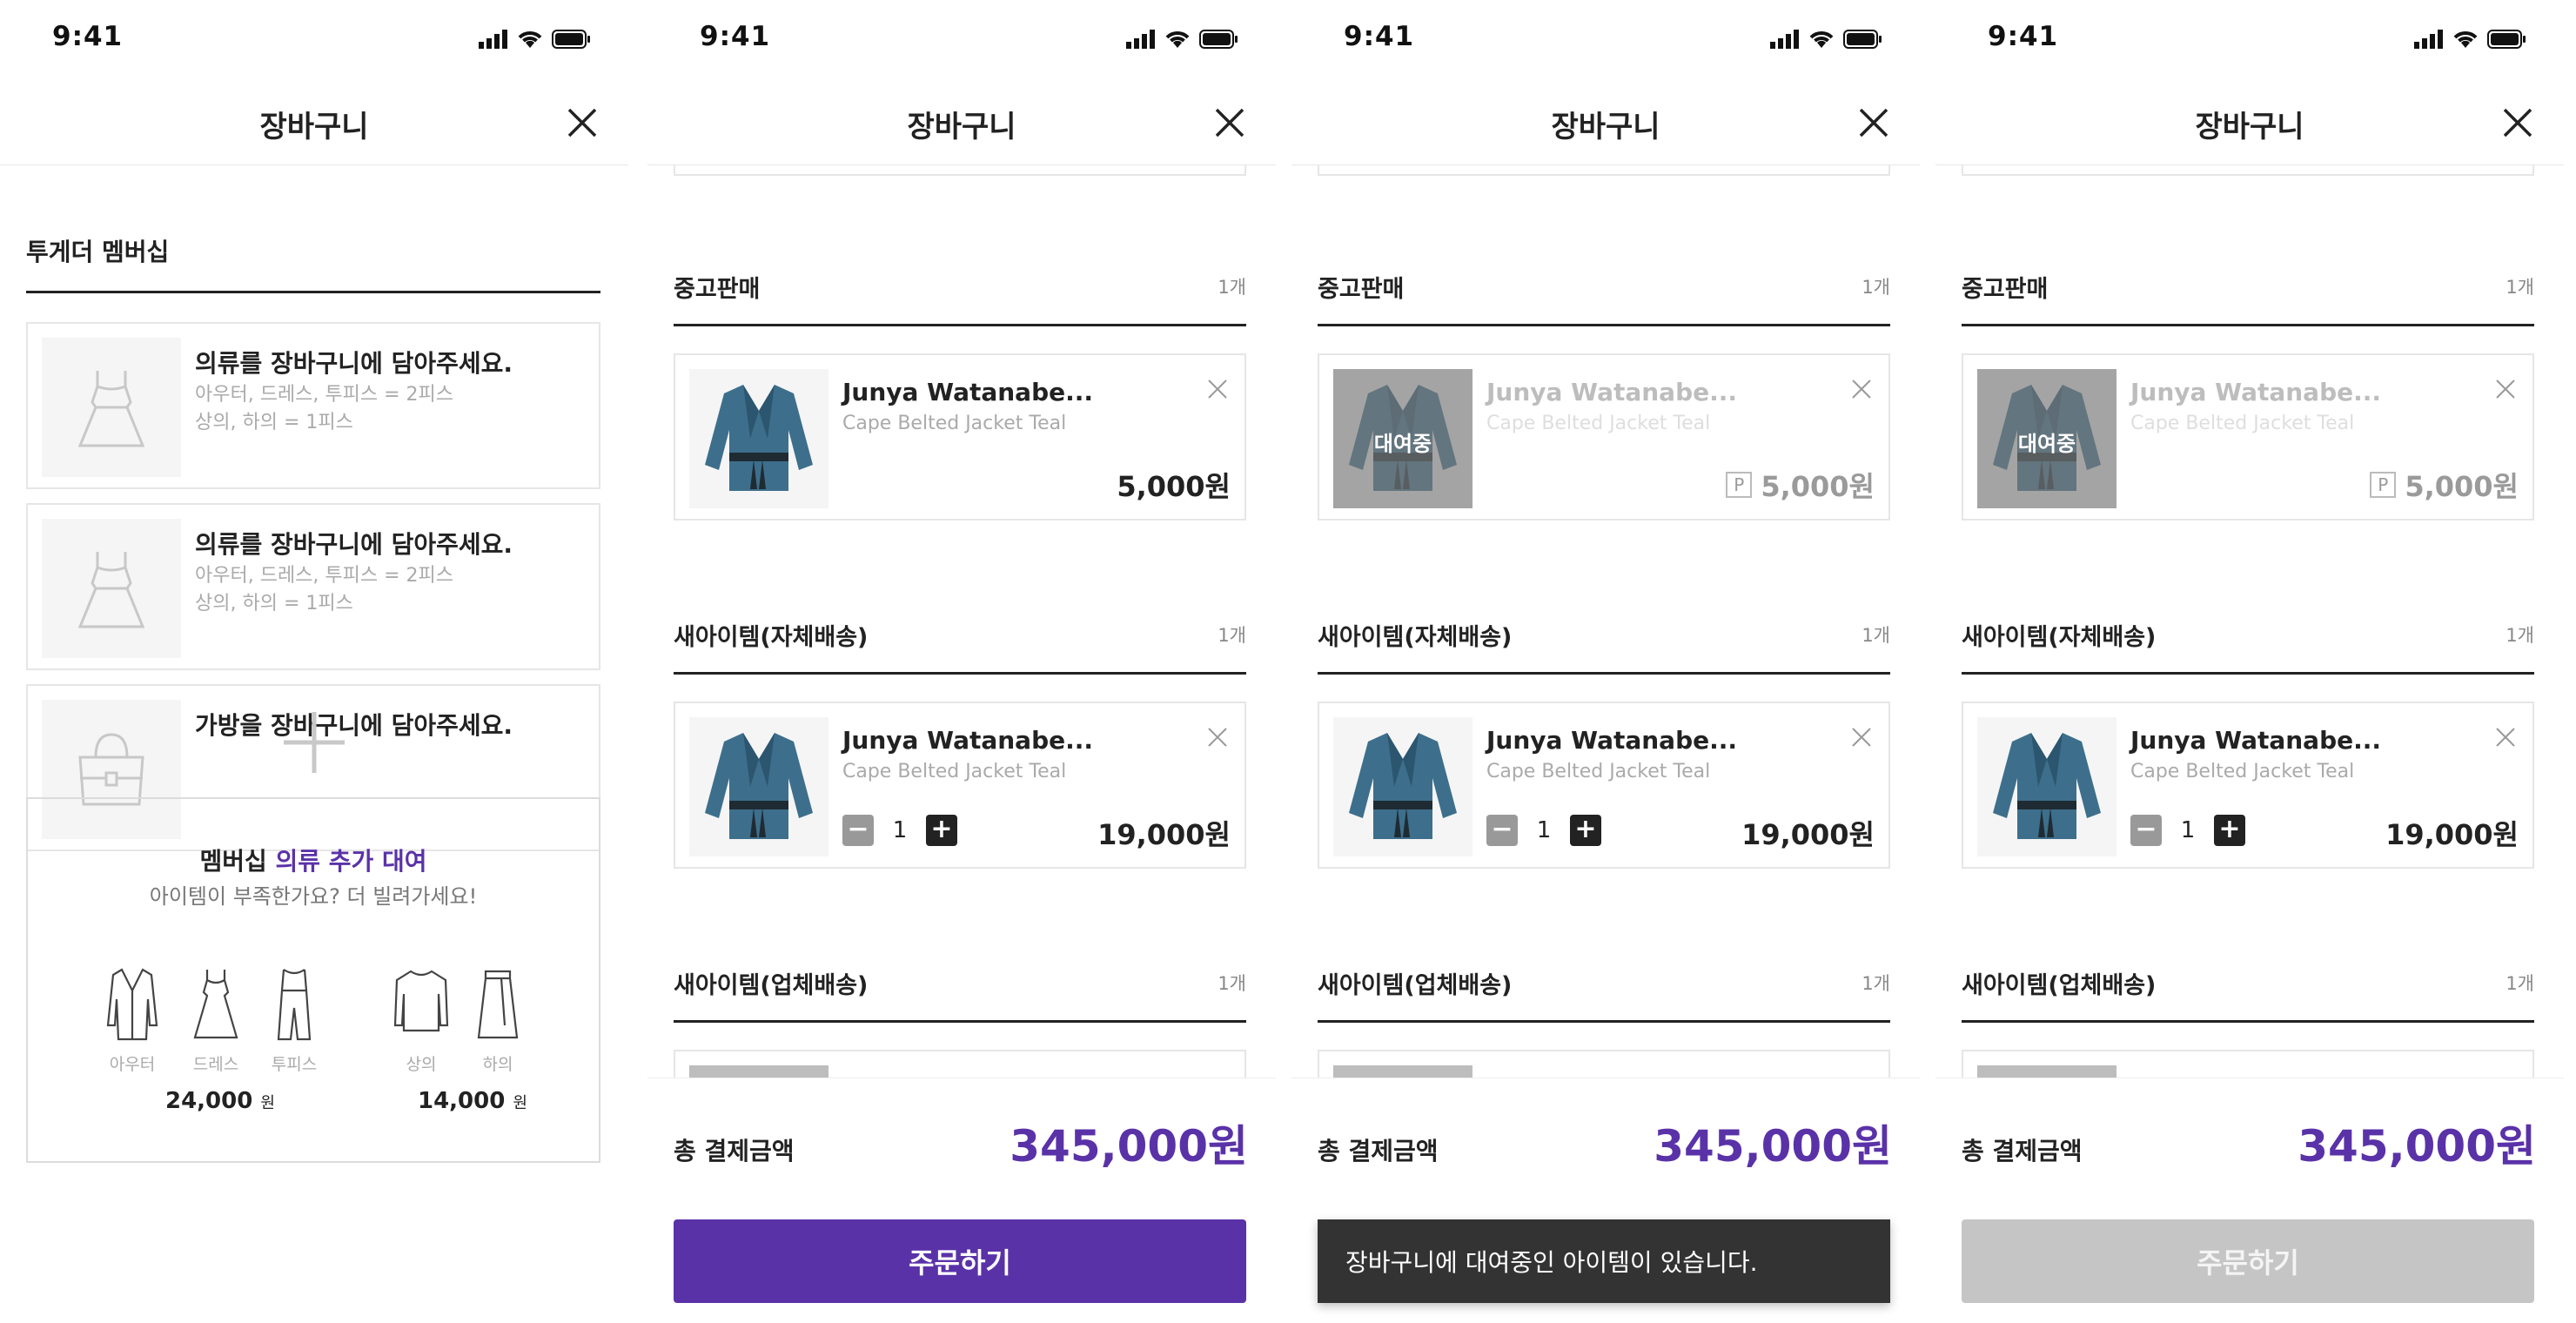  Describe the element at coordinates (111, 409) in the screenshot. I see `dress-icon` at that location.